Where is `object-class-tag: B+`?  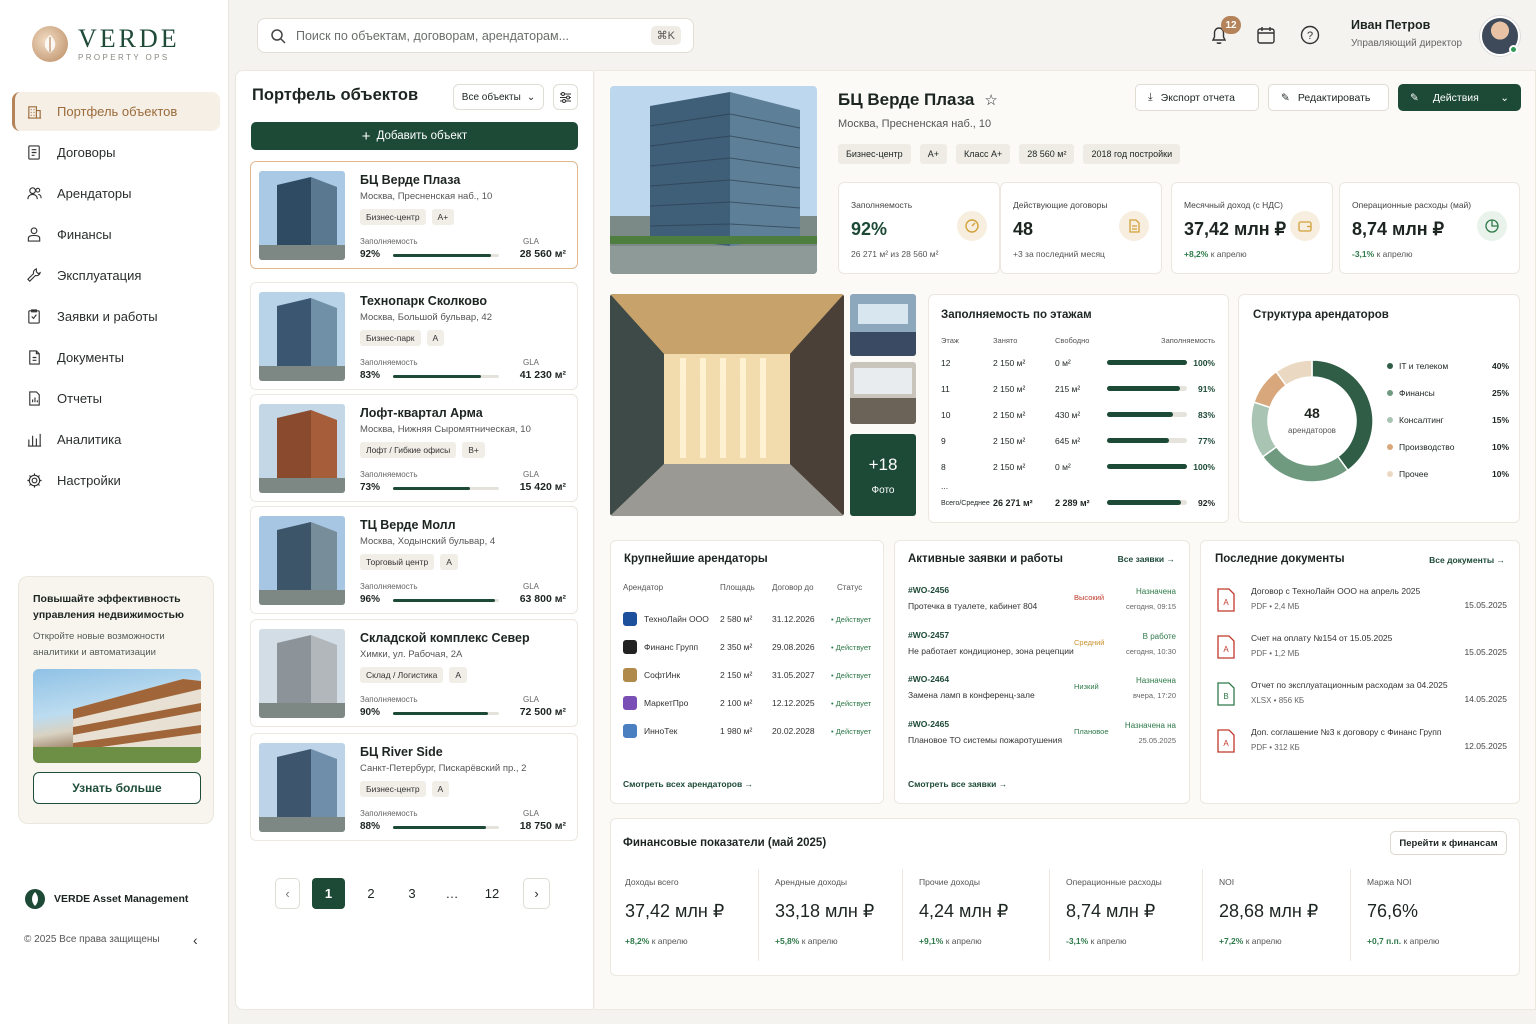
object-class-tag: B+ is located at coordinates (473, 450).